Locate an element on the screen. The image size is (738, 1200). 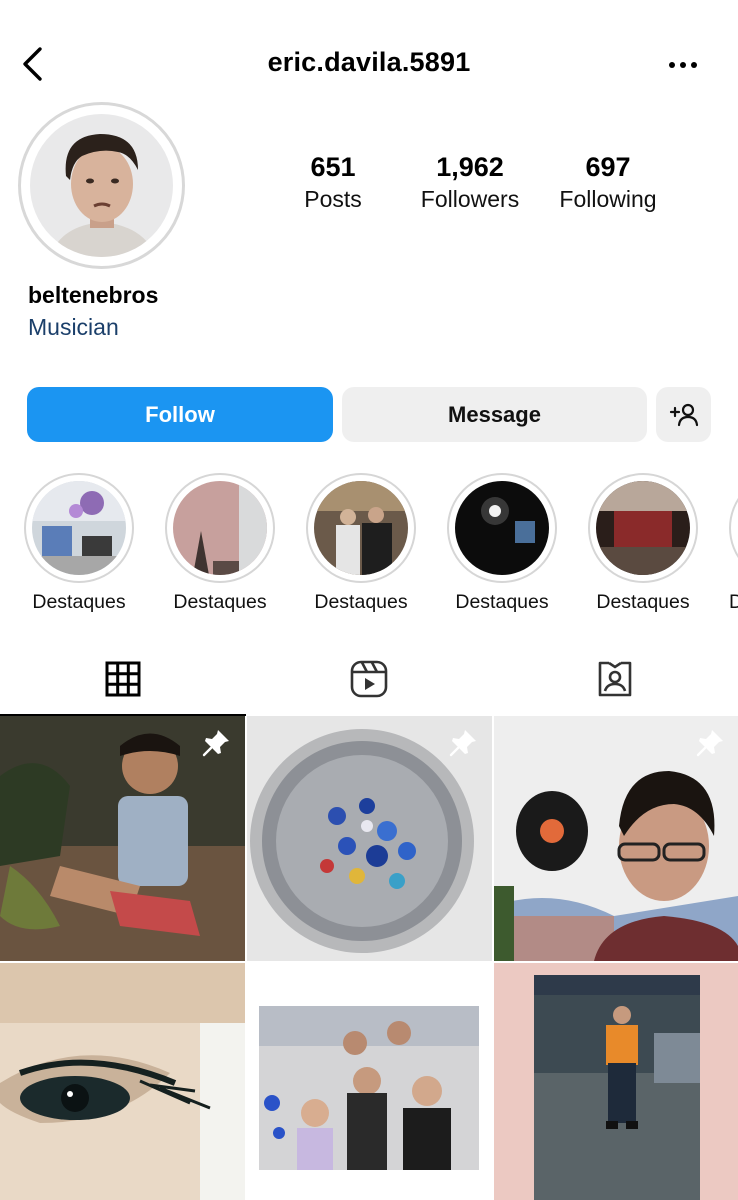
ellipsis-icon is located at coordinates (683, 65).